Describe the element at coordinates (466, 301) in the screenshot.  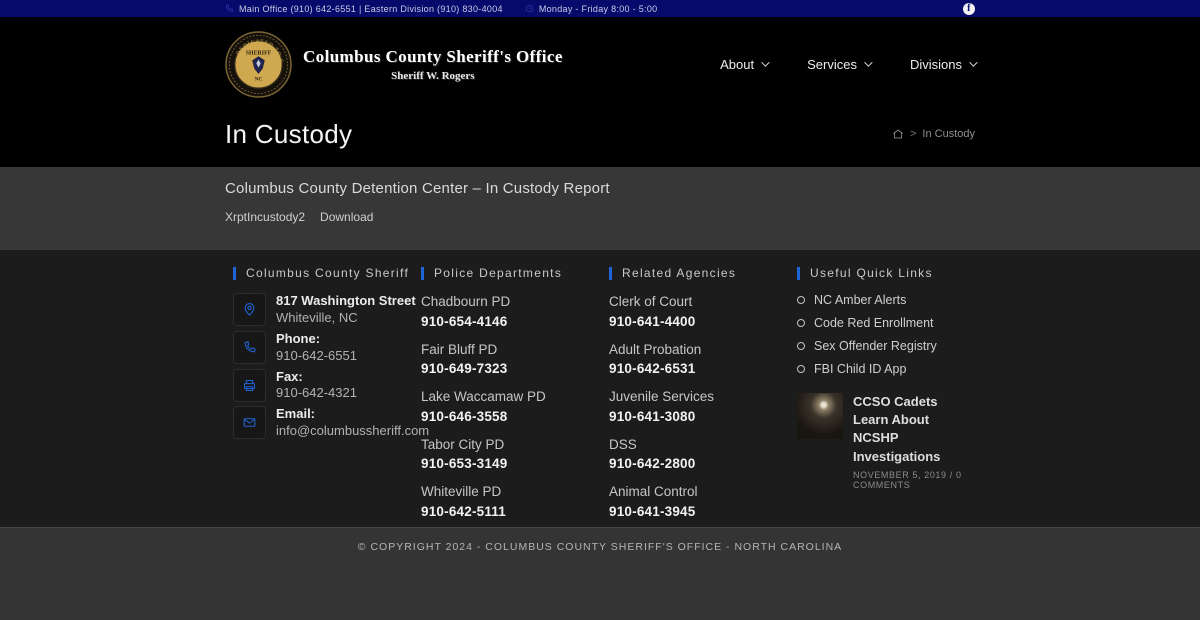
I see `dept-name: Chadbourn PD` at that location.